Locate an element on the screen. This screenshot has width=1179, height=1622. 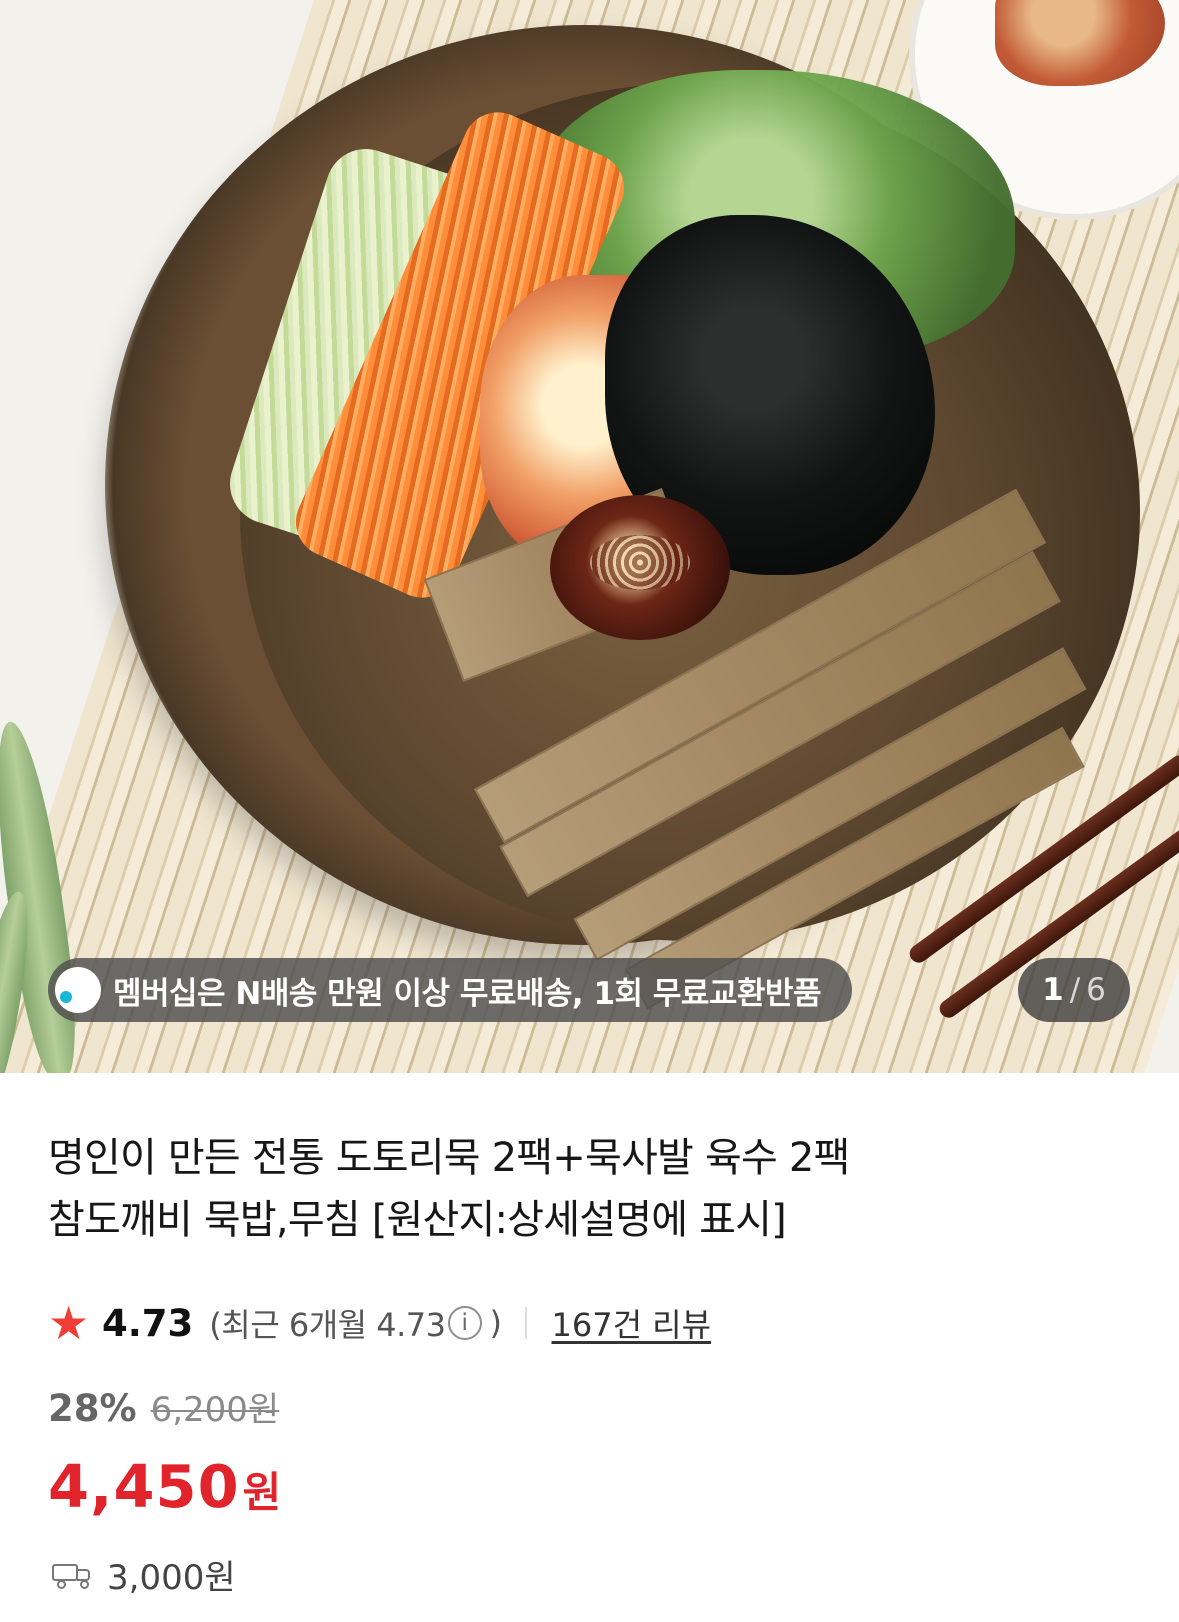
shipping-fee-text: 3,000원 is located at coordinates (171, 1578).